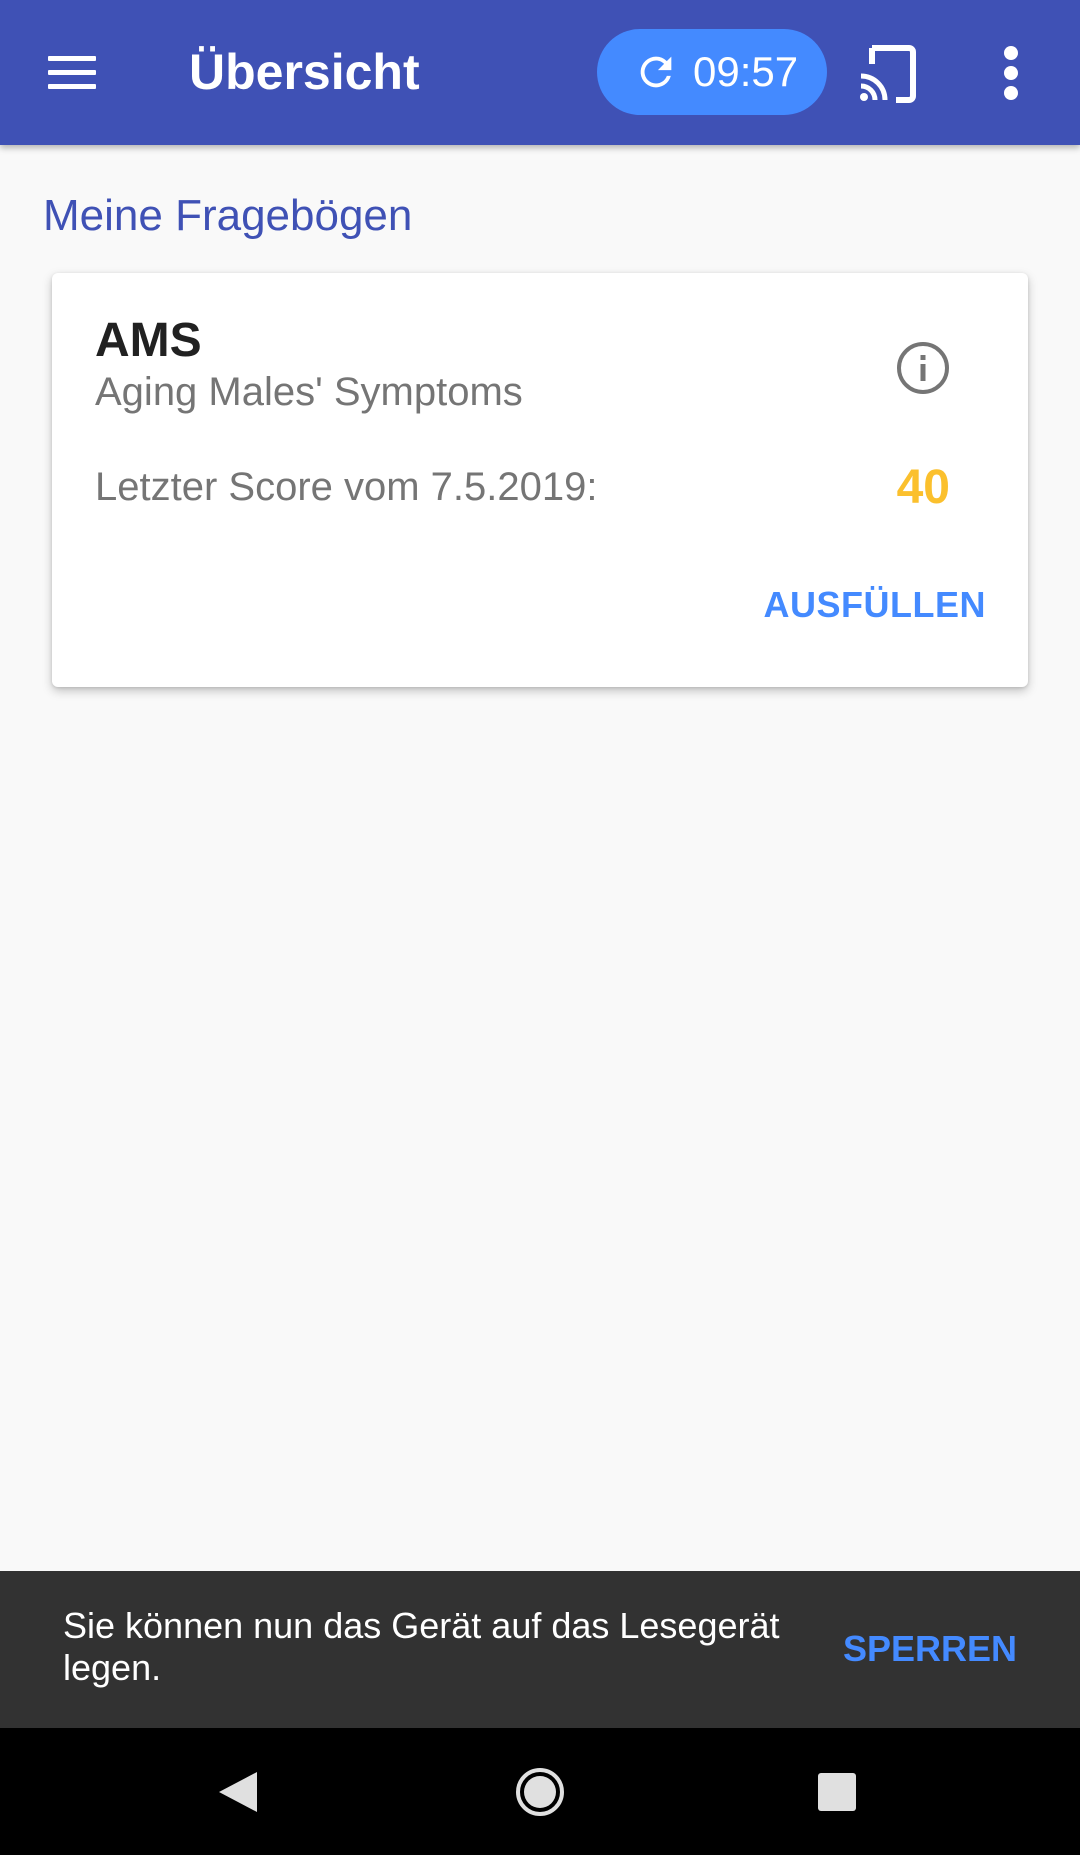 The width and height of the screenshot is (1080, 1855). I want to click on app-bar: Übersicht 09:57, so click(540, 72).